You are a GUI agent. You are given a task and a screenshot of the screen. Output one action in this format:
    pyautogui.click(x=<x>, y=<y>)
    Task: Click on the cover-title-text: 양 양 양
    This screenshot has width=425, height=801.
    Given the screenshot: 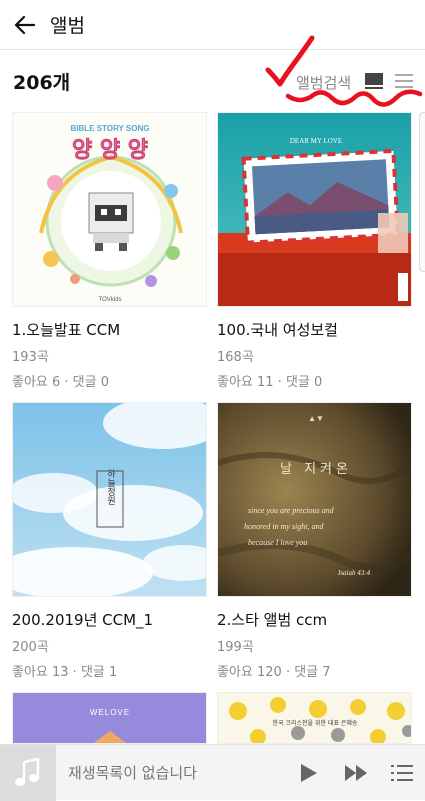 What is the action you would take?
    pyautogui.click(x=110, y=150)
    